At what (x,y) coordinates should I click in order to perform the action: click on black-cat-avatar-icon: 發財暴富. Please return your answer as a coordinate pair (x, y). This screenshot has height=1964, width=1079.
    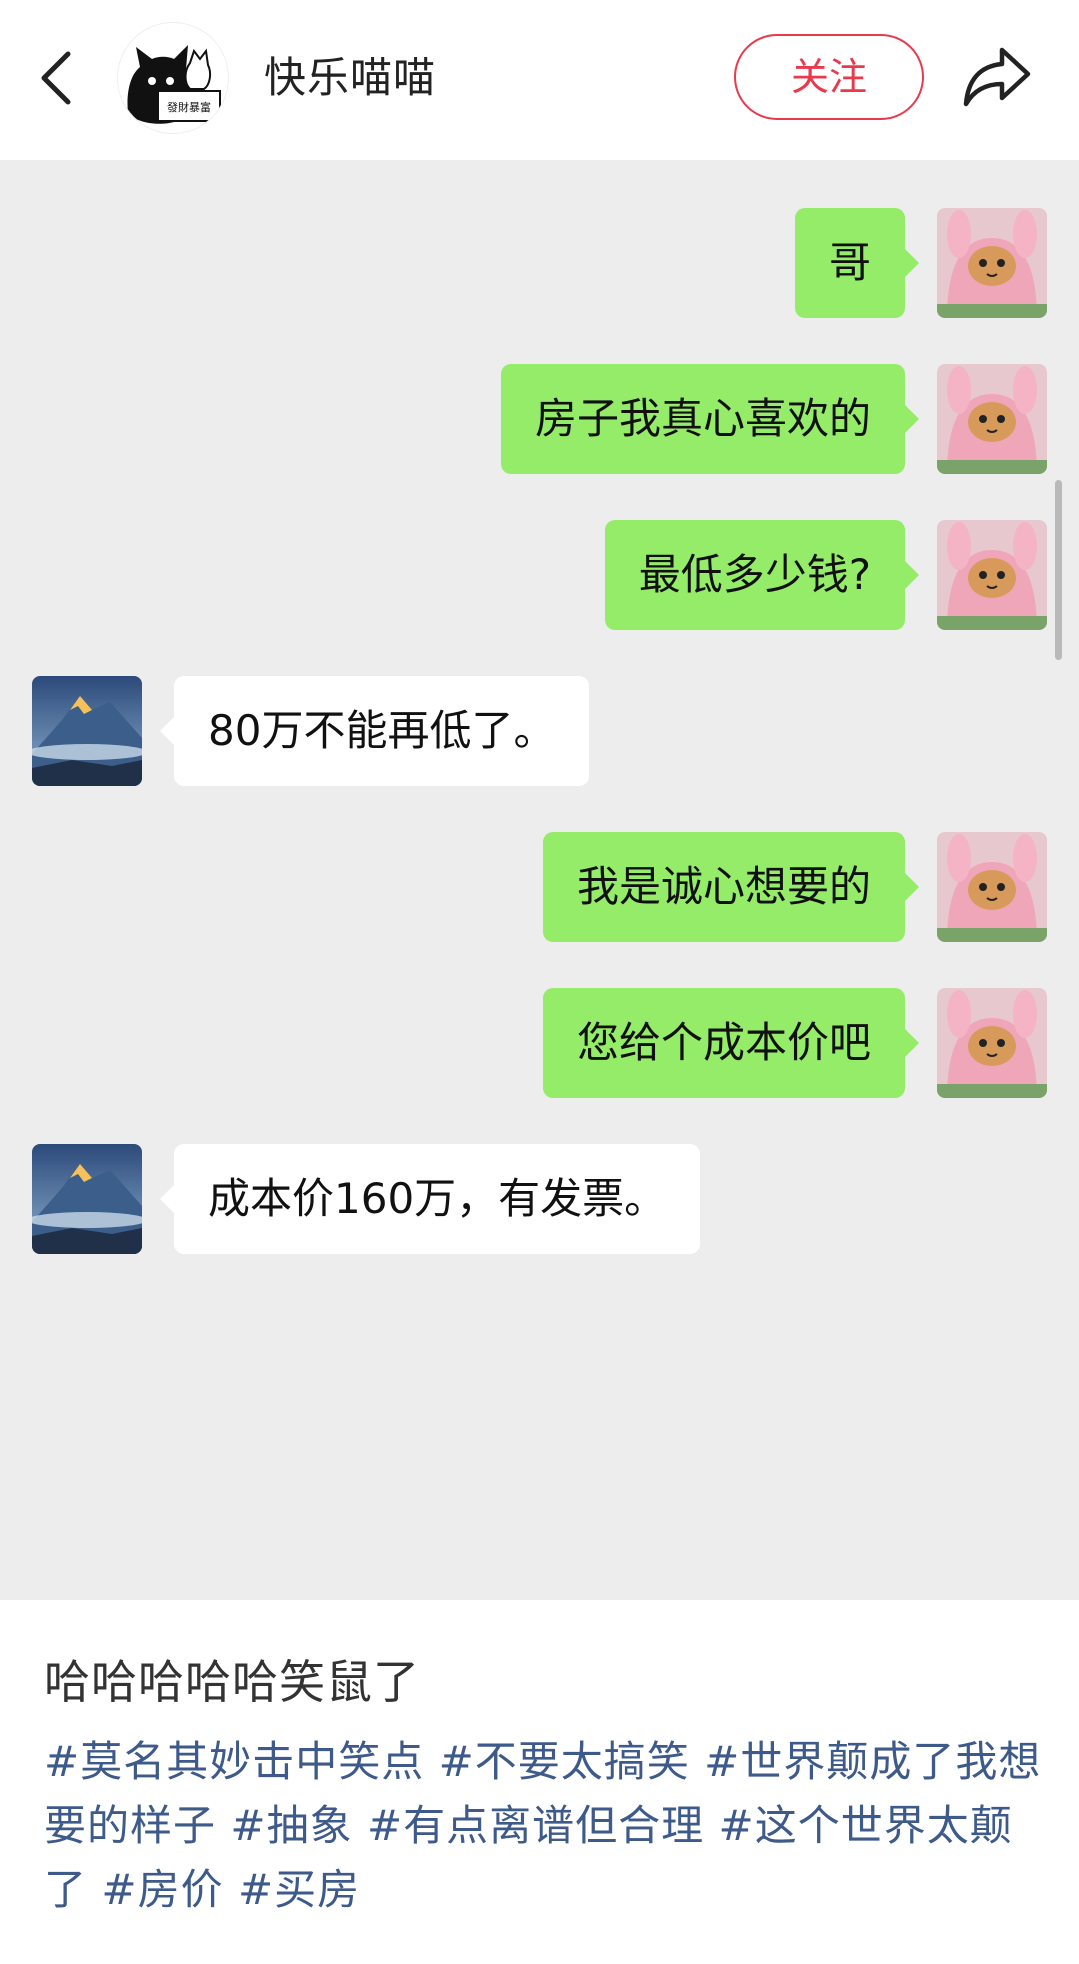
    Looking at the image, I should click on (173, 78).